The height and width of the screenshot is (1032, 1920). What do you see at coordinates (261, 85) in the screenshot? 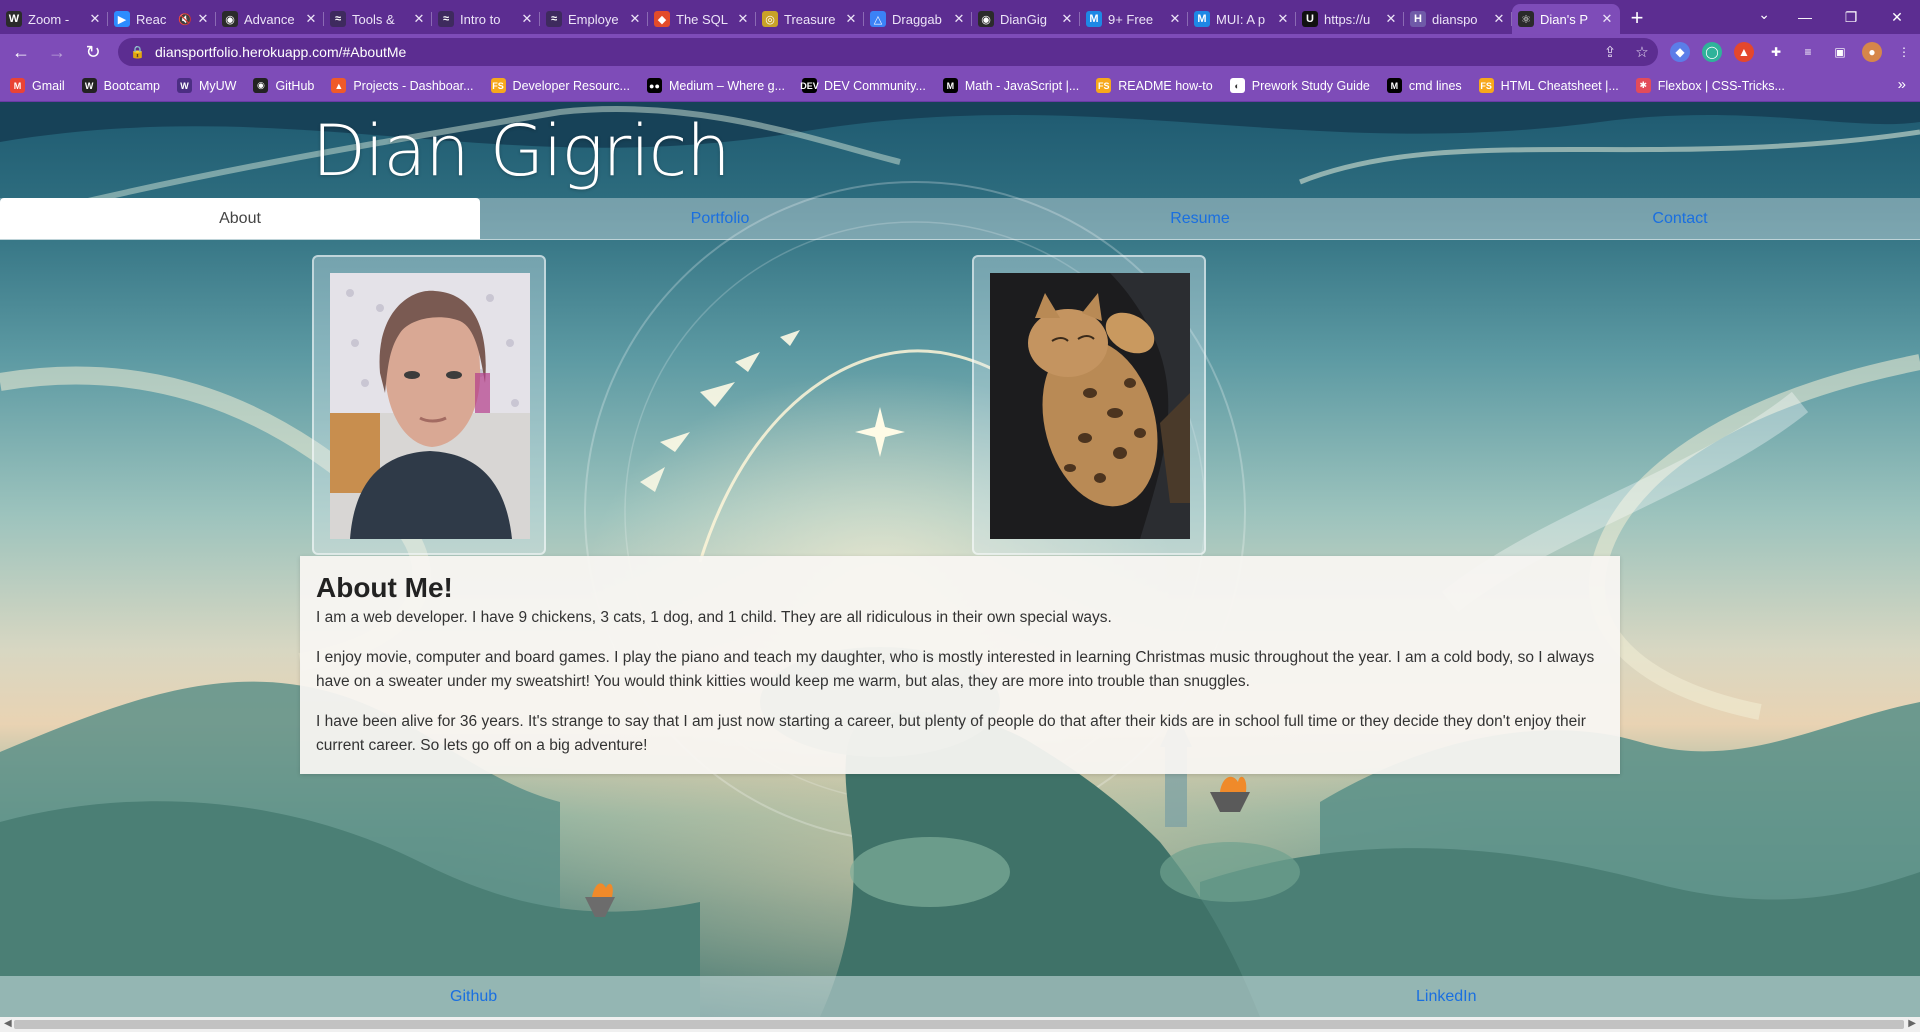
I see `bookmark-favicon-icon: ◉` at bounding box center [261, 85].